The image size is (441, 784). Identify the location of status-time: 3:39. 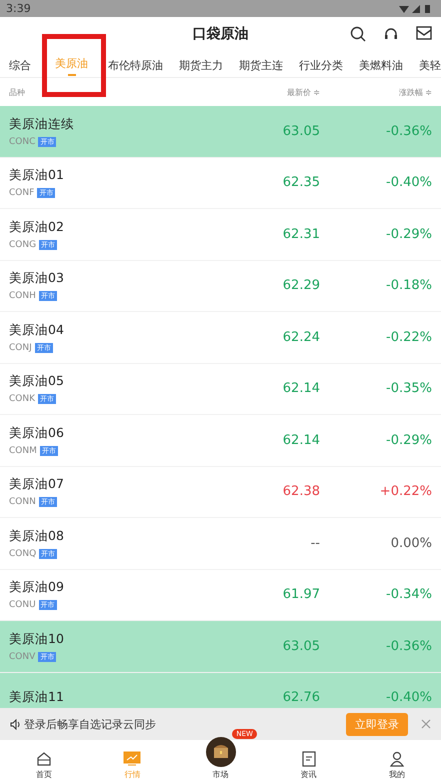
(18, 8).